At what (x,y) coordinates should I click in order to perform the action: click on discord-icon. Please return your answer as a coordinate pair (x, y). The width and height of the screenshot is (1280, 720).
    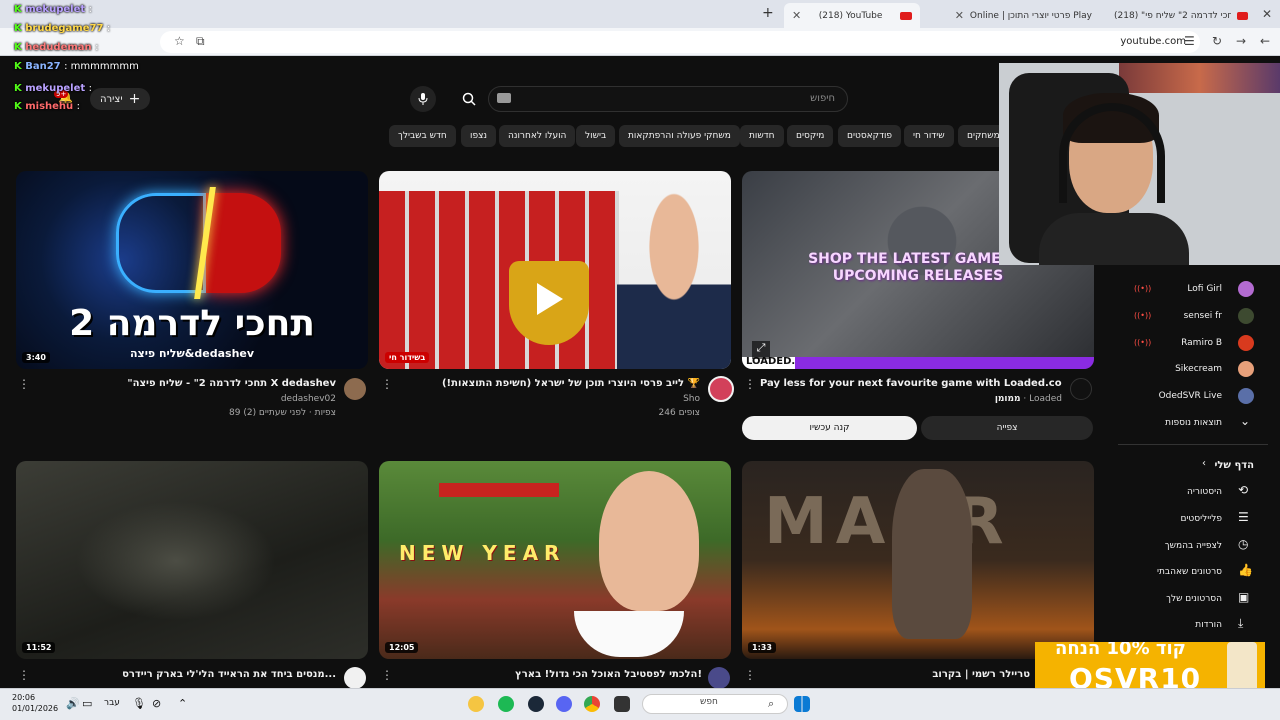
    Looking at the image, I should click on (564, 704).